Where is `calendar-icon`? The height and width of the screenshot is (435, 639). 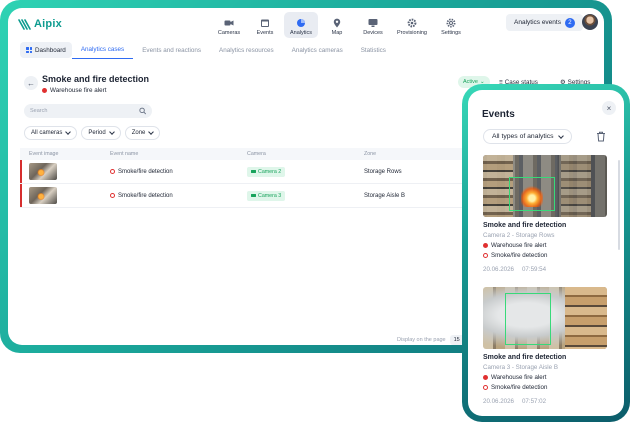 calendar-icon is located at coordinates (265, 23).